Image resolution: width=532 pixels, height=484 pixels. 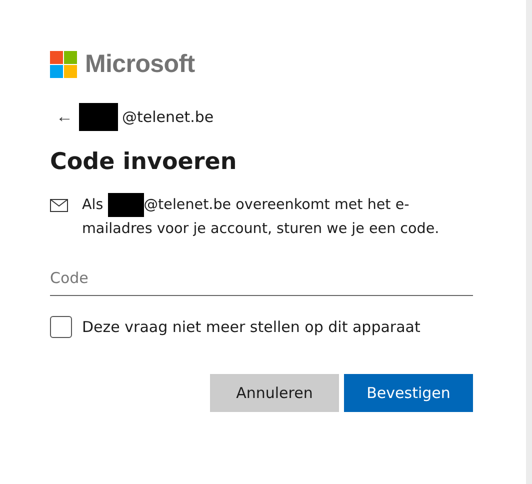 I want to click on mail-icon, so click(x=59, y=205).